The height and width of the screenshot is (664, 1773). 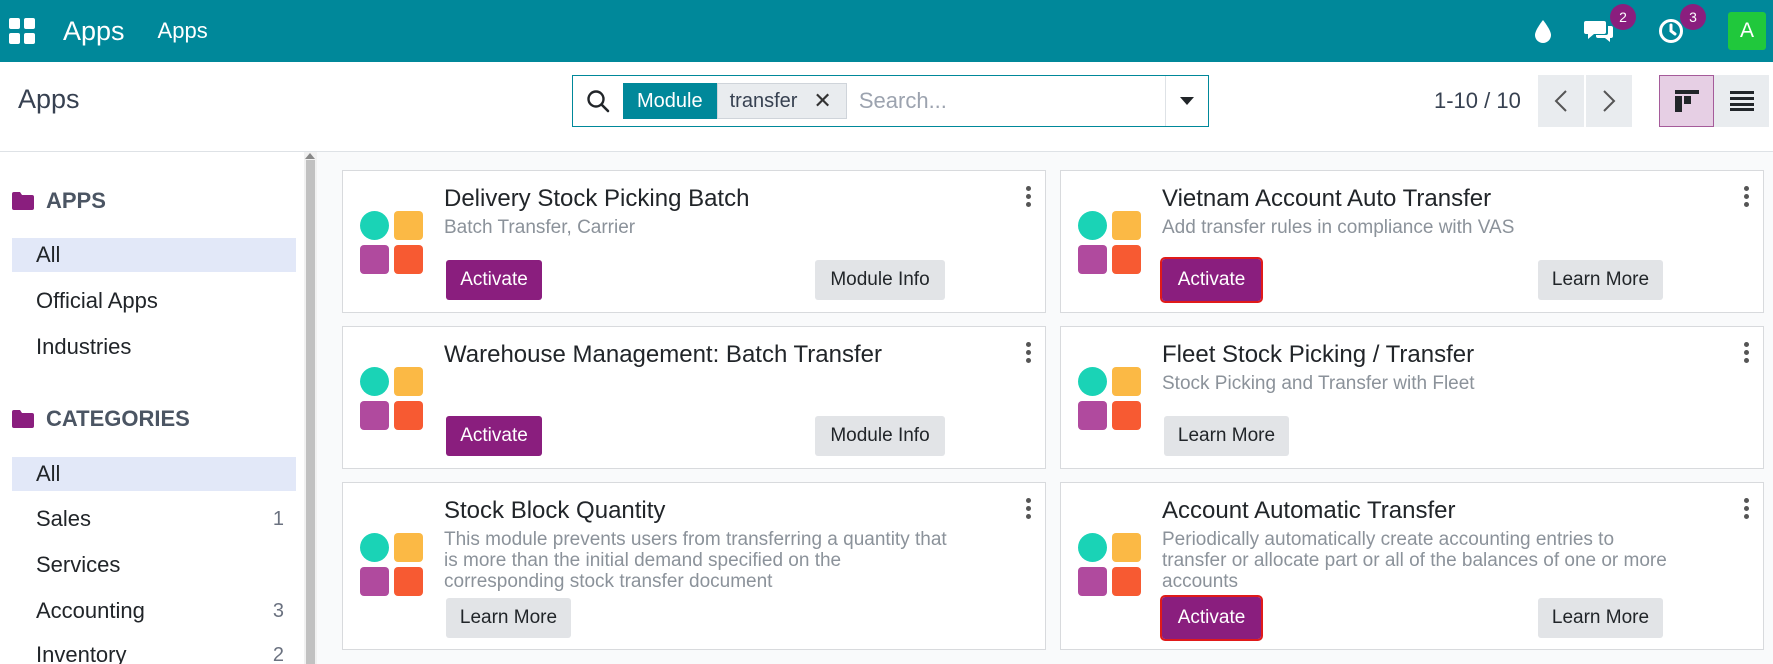 I want to click on navbar-brand: Apps, so click(x=94, y=31).